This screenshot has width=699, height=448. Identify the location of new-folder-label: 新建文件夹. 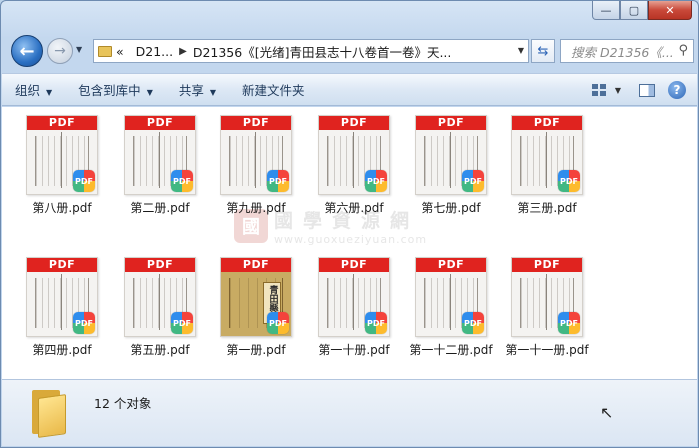
(273, 90).